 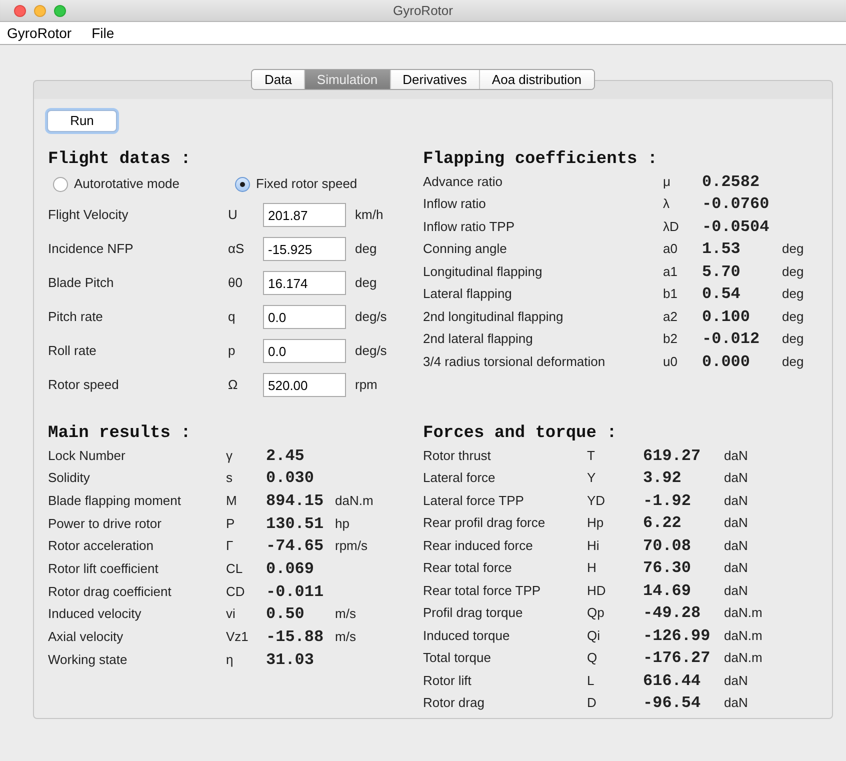 What do you see at coordinates (20, 11) in the screenshot?
I see `close-icon` at bounding box center [20, 11].